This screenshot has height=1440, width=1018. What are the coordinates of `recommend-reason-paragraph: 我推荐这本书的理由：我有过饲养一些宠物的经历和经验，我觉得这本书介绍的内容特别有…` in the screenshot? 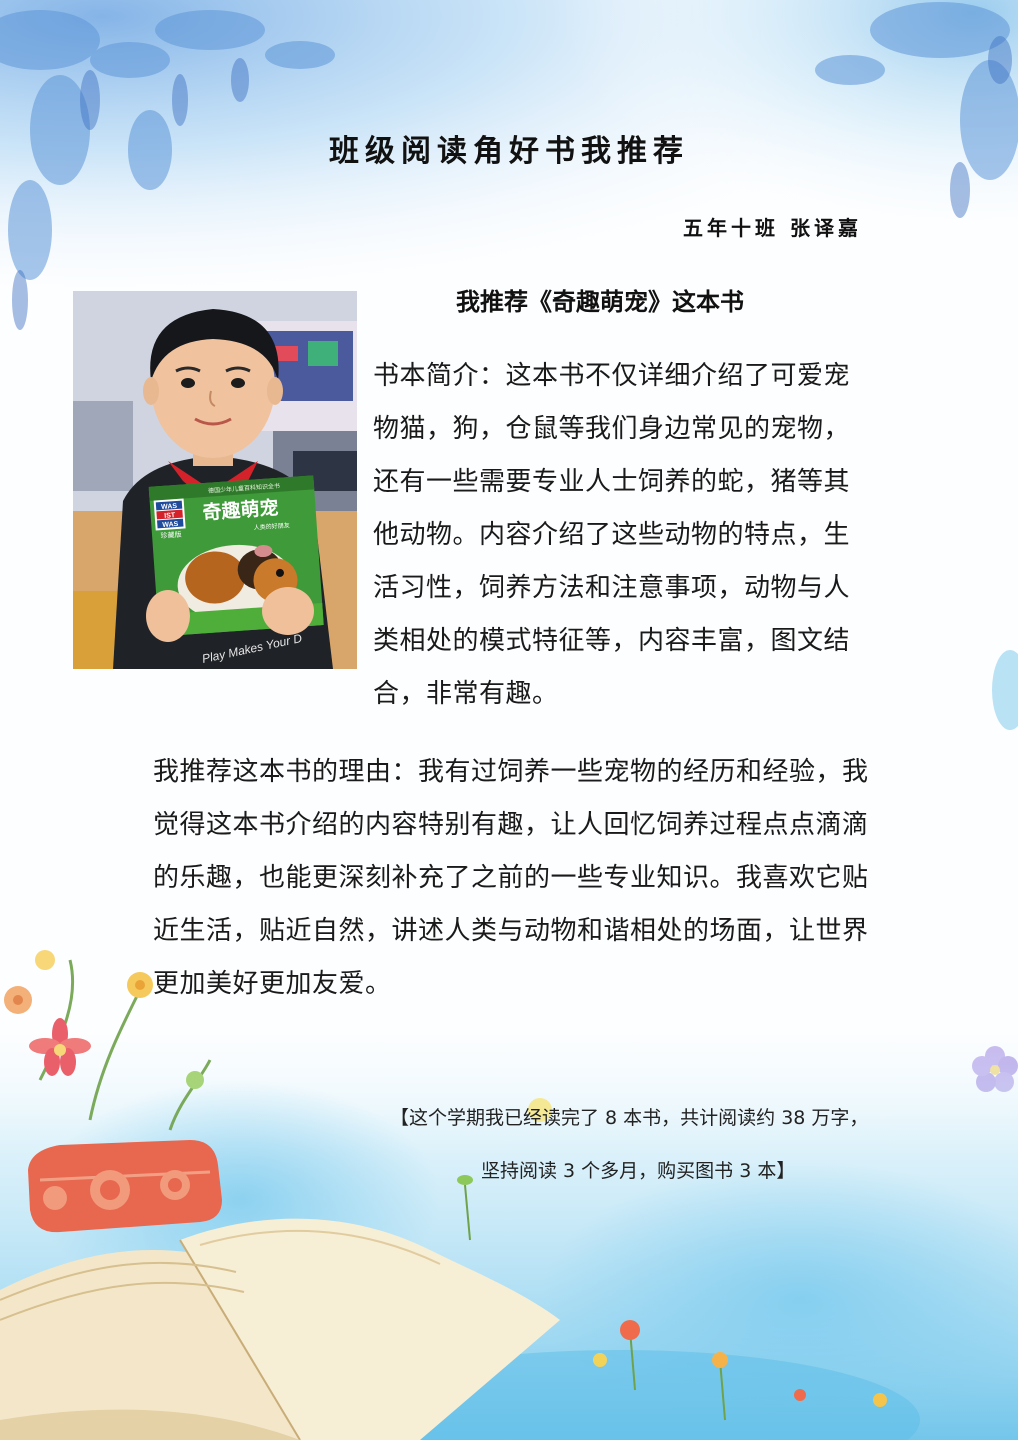 It's located at (511, 878).